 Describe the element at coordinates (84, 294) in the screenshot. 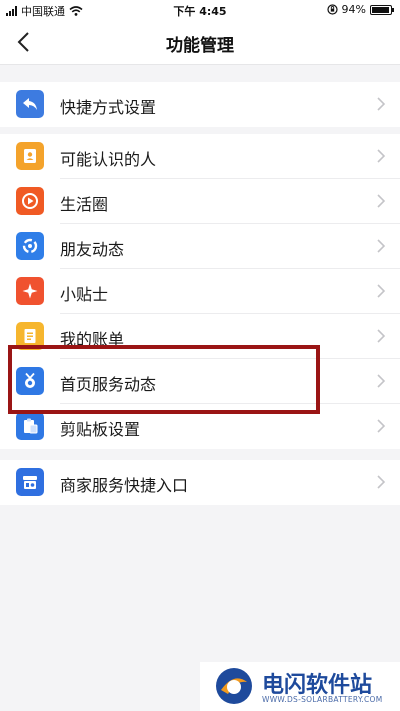

I see `row-label: 小贴士` at that location.